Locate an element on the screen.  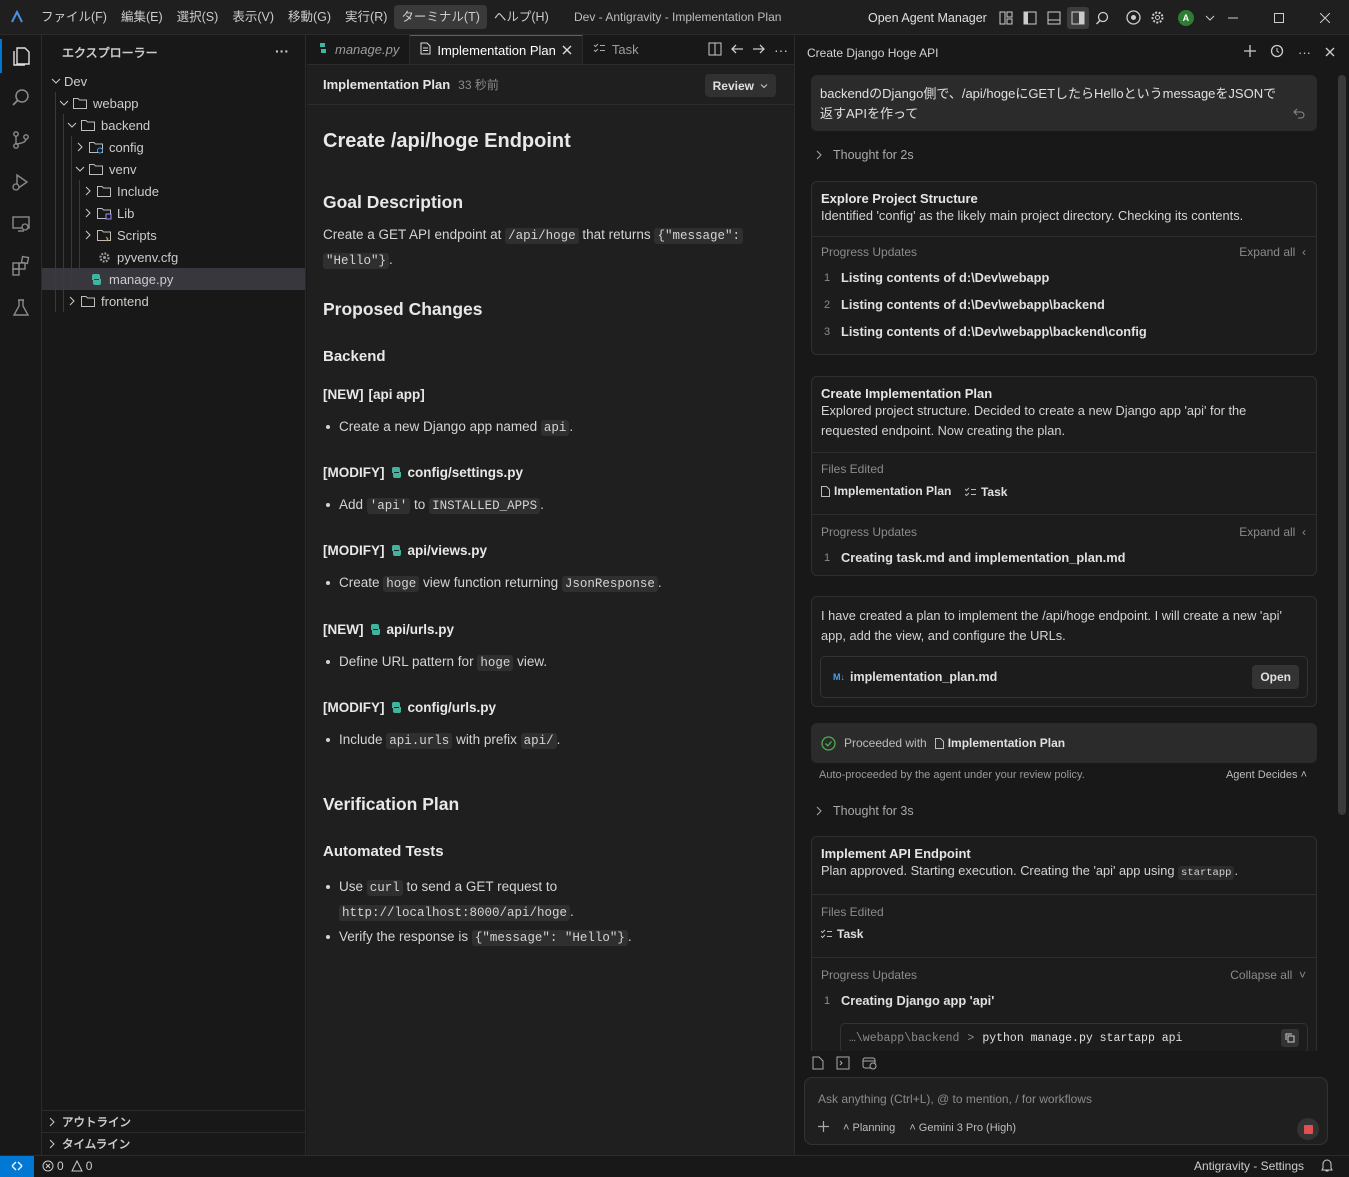
account-avatar: A is located at coordinates (1186, 18).